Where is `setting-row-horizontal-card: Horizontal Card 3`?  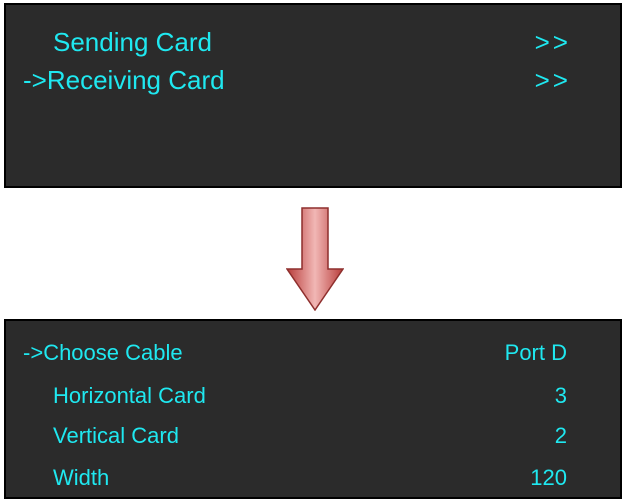 setting-row-horizontal-card: Horizontal Card 3 is located at coordinates (313, 396).